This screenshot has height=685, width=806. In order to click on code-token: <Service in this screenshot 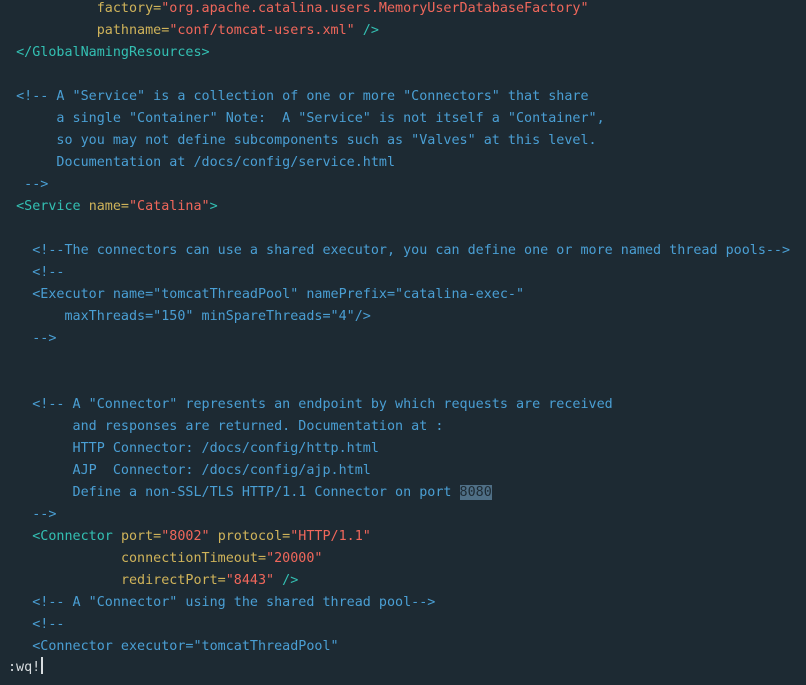, I will do `click(52, 206)`.